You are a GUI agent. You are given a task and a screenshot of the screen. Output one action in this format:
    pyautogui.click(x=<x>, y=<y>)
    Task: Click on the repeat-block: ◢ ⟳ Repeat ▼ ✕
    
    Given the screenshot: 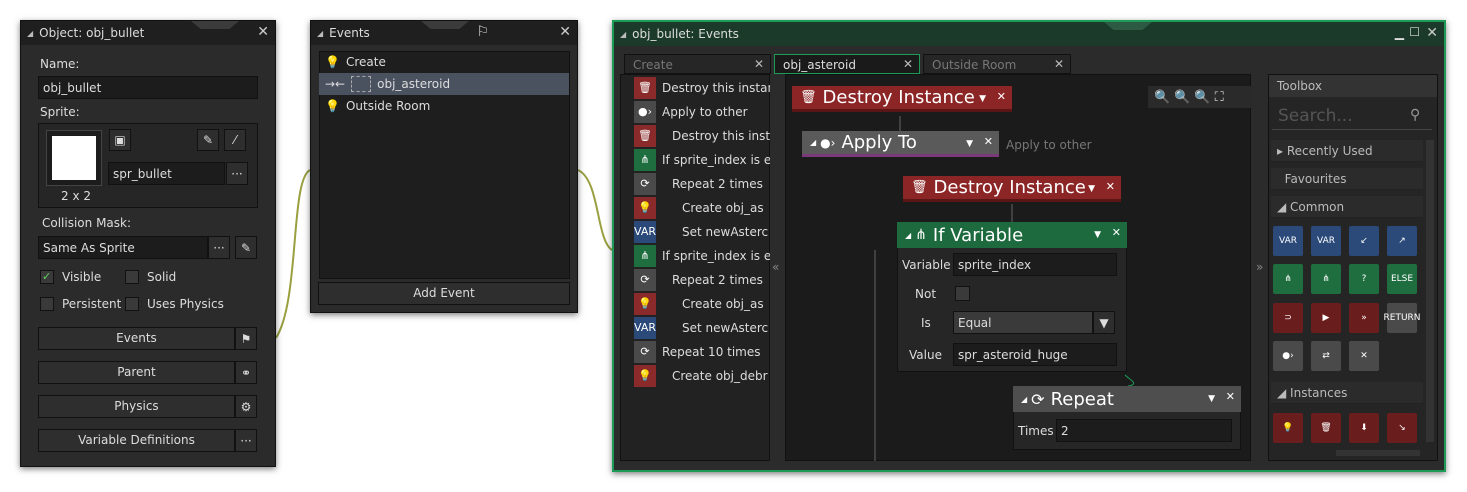 What is the action you would take?
    pyautogui.click(x=1127, y=399)
    